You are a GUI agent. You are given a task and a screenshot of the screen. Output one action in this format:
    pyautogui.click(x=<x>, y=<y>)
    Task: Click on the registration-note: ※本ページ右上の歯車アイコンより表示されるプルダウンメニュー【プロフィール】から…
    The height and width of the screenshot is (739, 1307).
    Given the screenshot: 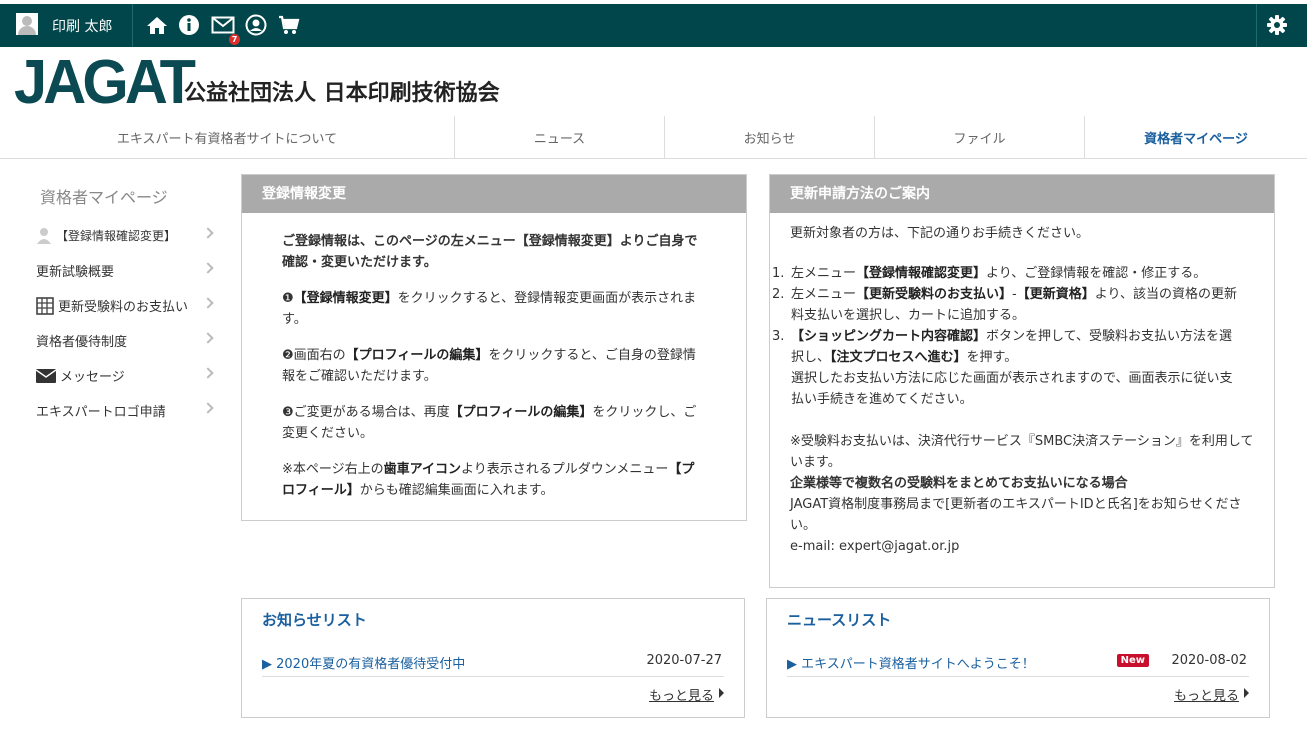 What is the action you would take?
    pyautogui.click(x=488, y=480)
    